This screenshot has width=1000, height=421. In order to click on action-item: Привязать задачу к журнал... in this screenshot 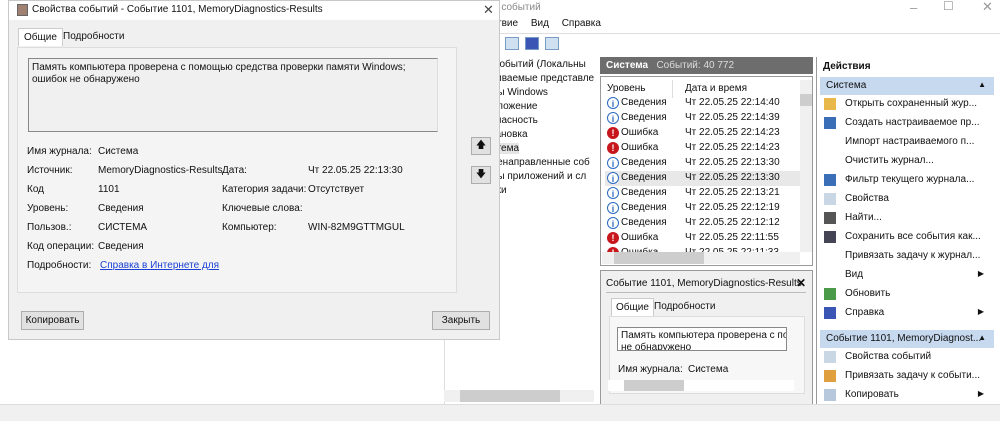, I will do `click(907, 256)`.